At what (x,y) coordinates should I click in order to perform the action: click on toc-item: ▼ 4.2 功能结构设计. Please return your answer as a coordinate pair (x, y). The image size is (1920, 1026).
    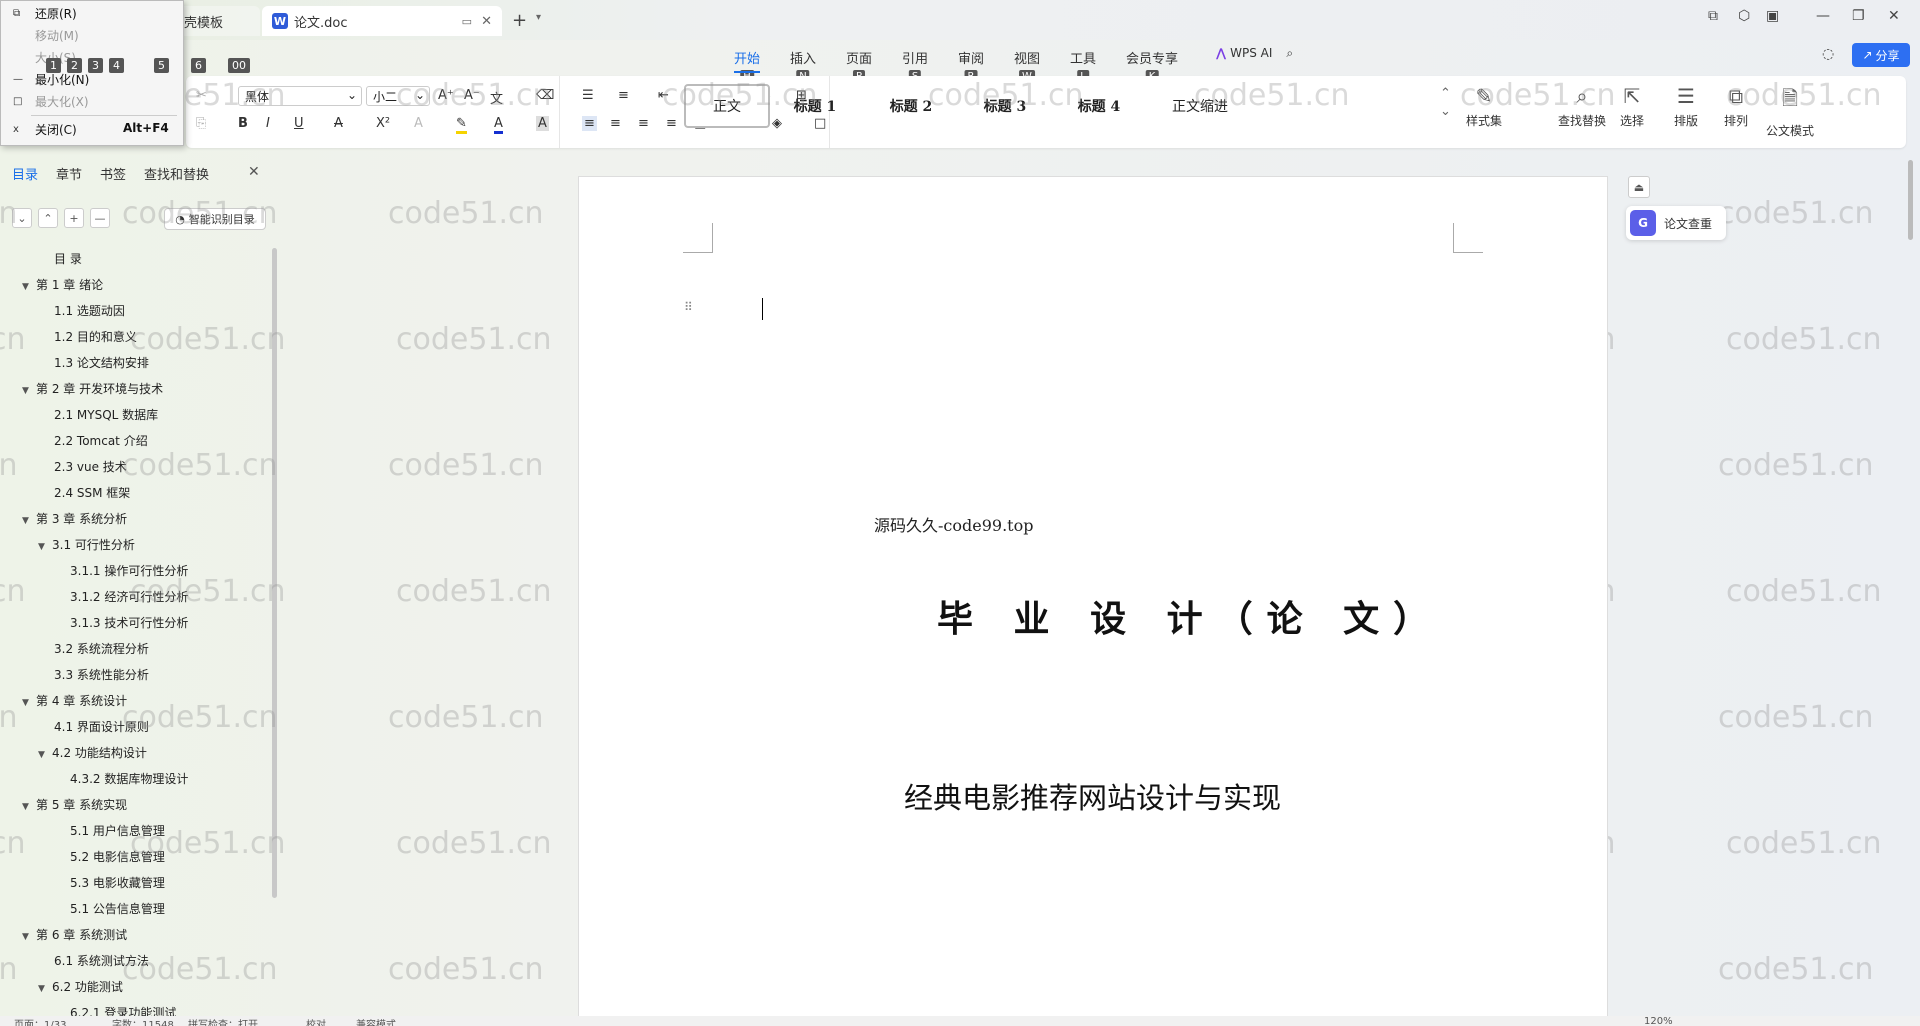
    Looking at the image, I should click on (135, 753).